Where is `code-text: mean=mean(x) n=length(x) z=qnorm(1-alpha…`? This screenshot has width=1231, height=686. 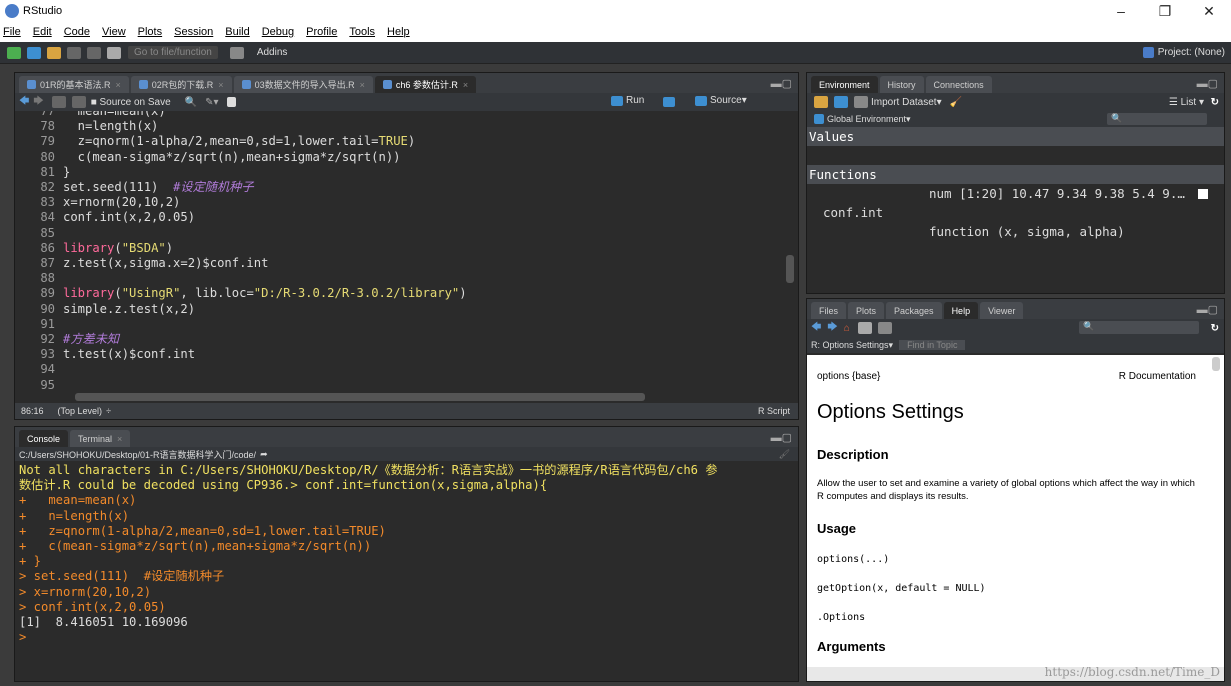 code-text: mean=mean(x) n=length(x) z=qnorm(1-alpha… is located at coordinates (265, 250).